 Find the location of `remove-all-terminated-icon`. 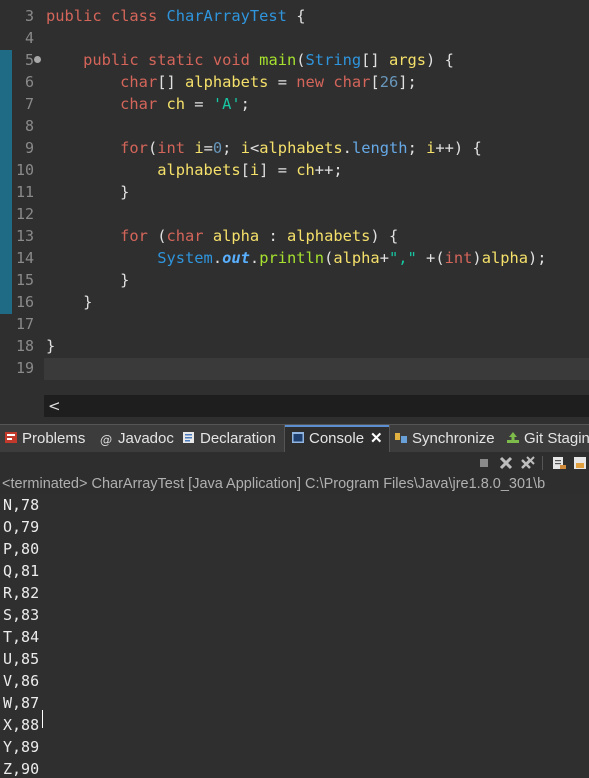

remove-all-terminated-icon is located at coordinates (528, 463).